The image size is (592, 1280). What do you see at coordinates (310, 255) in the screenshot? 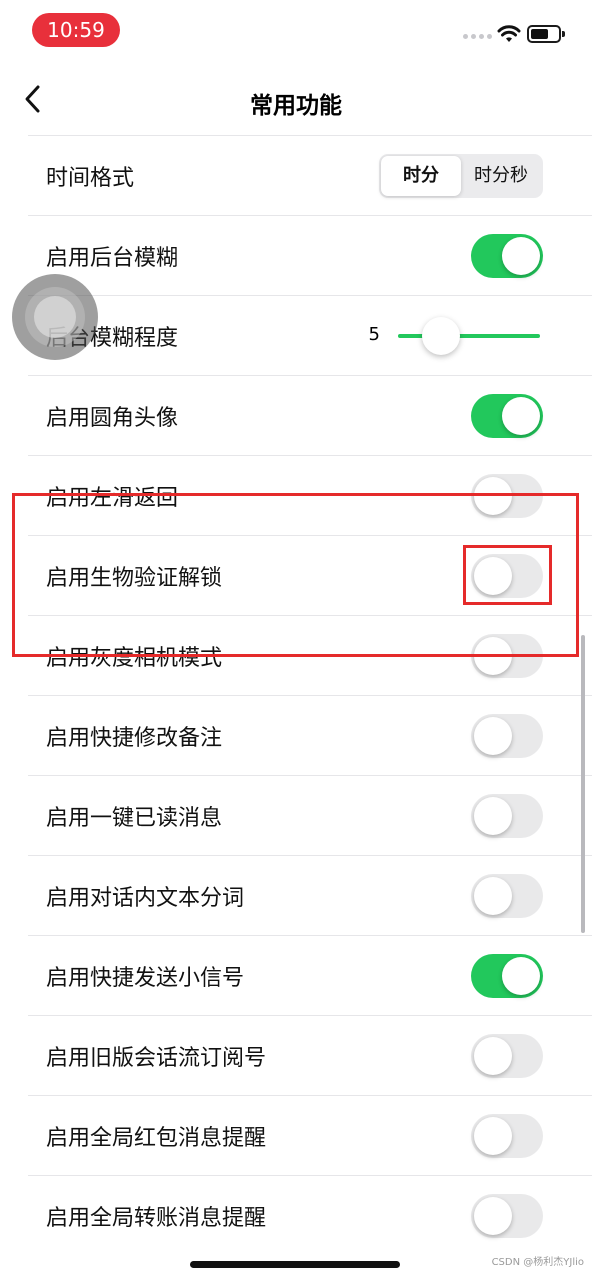
I see `setting-row: 启用后台模糊` at bounding box center [310, 255].